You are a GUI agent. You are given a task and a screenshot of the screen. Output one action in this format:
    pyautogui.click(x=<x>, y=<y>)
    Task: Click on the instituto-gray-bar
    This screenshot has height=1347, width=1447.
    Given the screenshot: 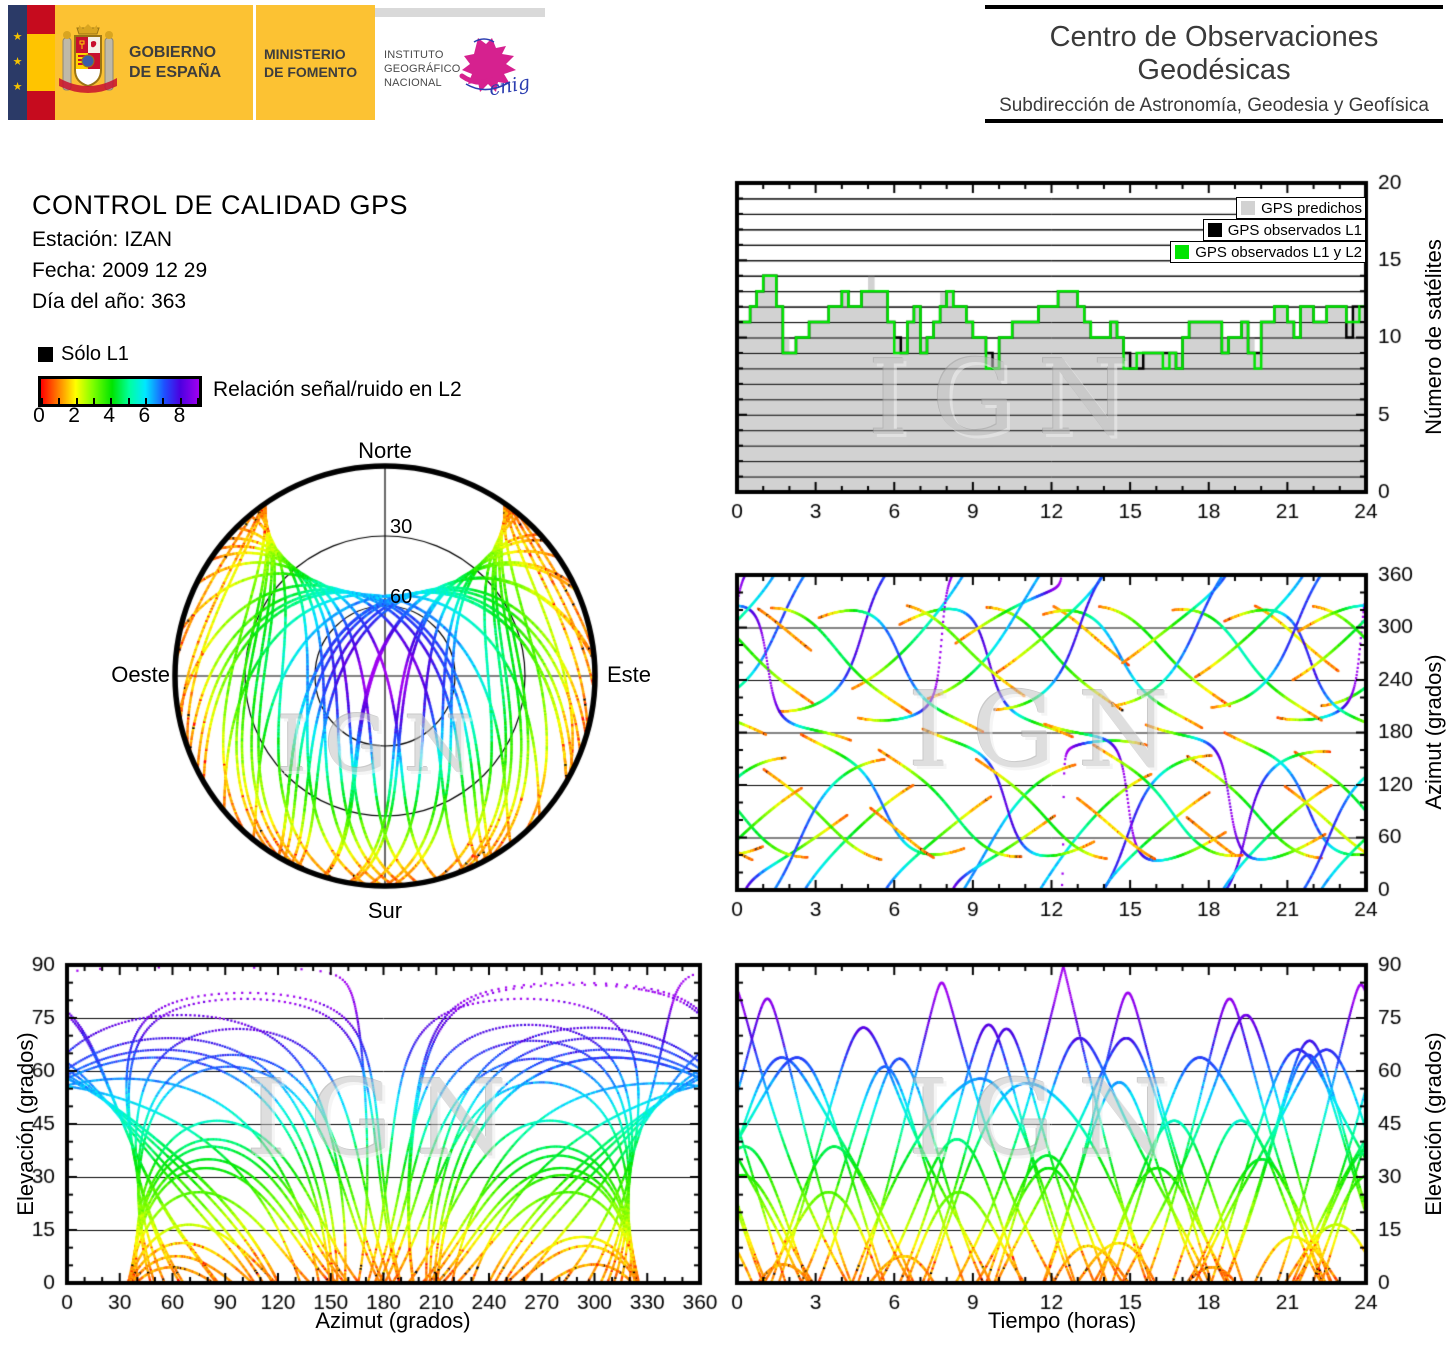 What is the action you would take?
    pyautogui.click(x=460, y=12)
    